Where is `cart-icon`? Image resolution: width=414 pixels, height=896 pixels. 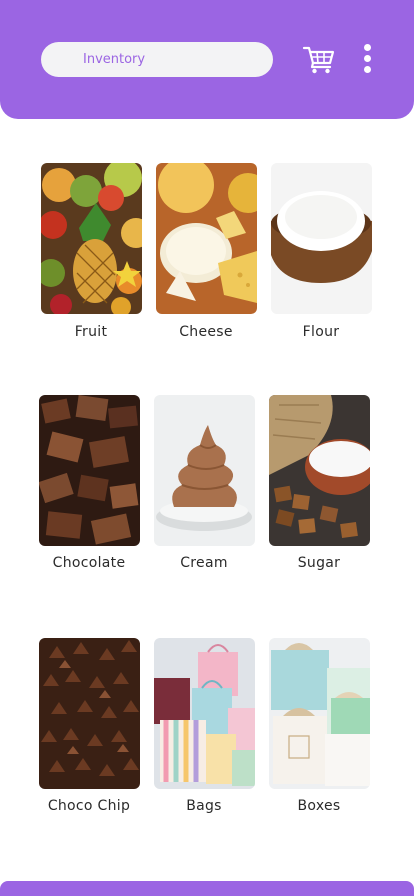
cart-icon is located at coordinates (319, 59).